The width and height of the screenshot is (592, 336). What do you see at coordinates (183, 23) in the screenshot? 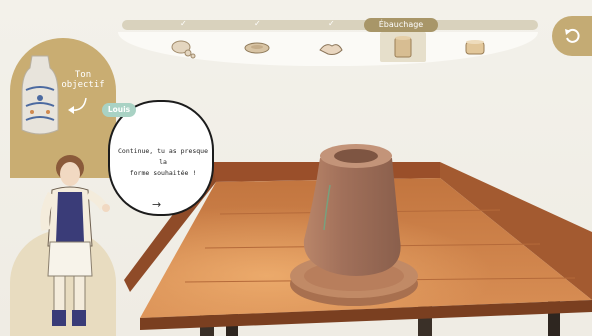
I see `step-check-1: ✓` at bounding box center [183, 23].